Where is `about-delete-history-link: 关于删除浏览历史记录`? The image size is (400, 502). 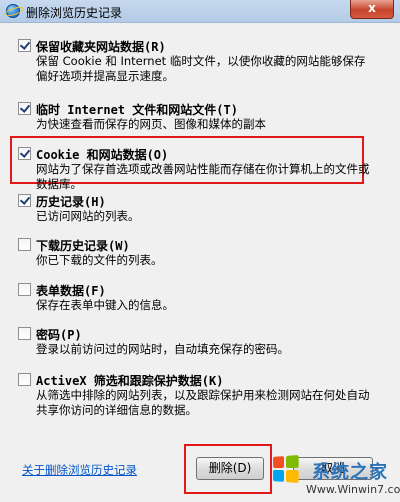
about-delete-history-link: 关于删除浏览历史记录 is located at coordinates (79, 470).